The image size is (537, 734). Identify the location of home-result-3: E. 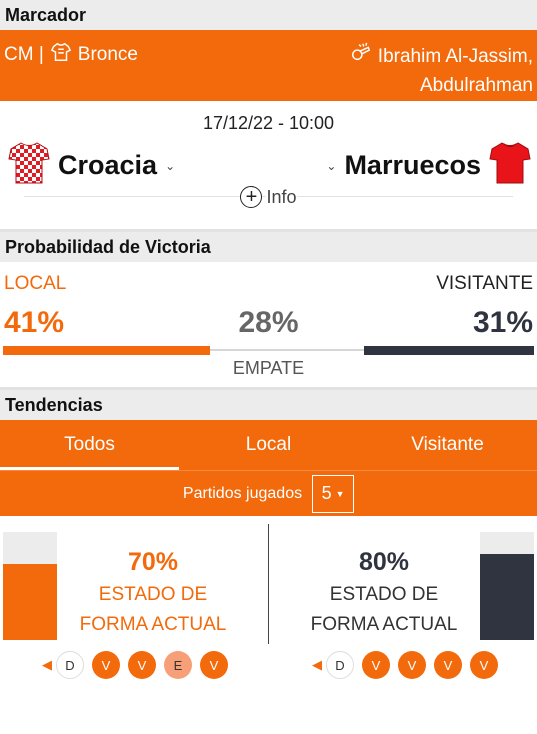
(178, 665).